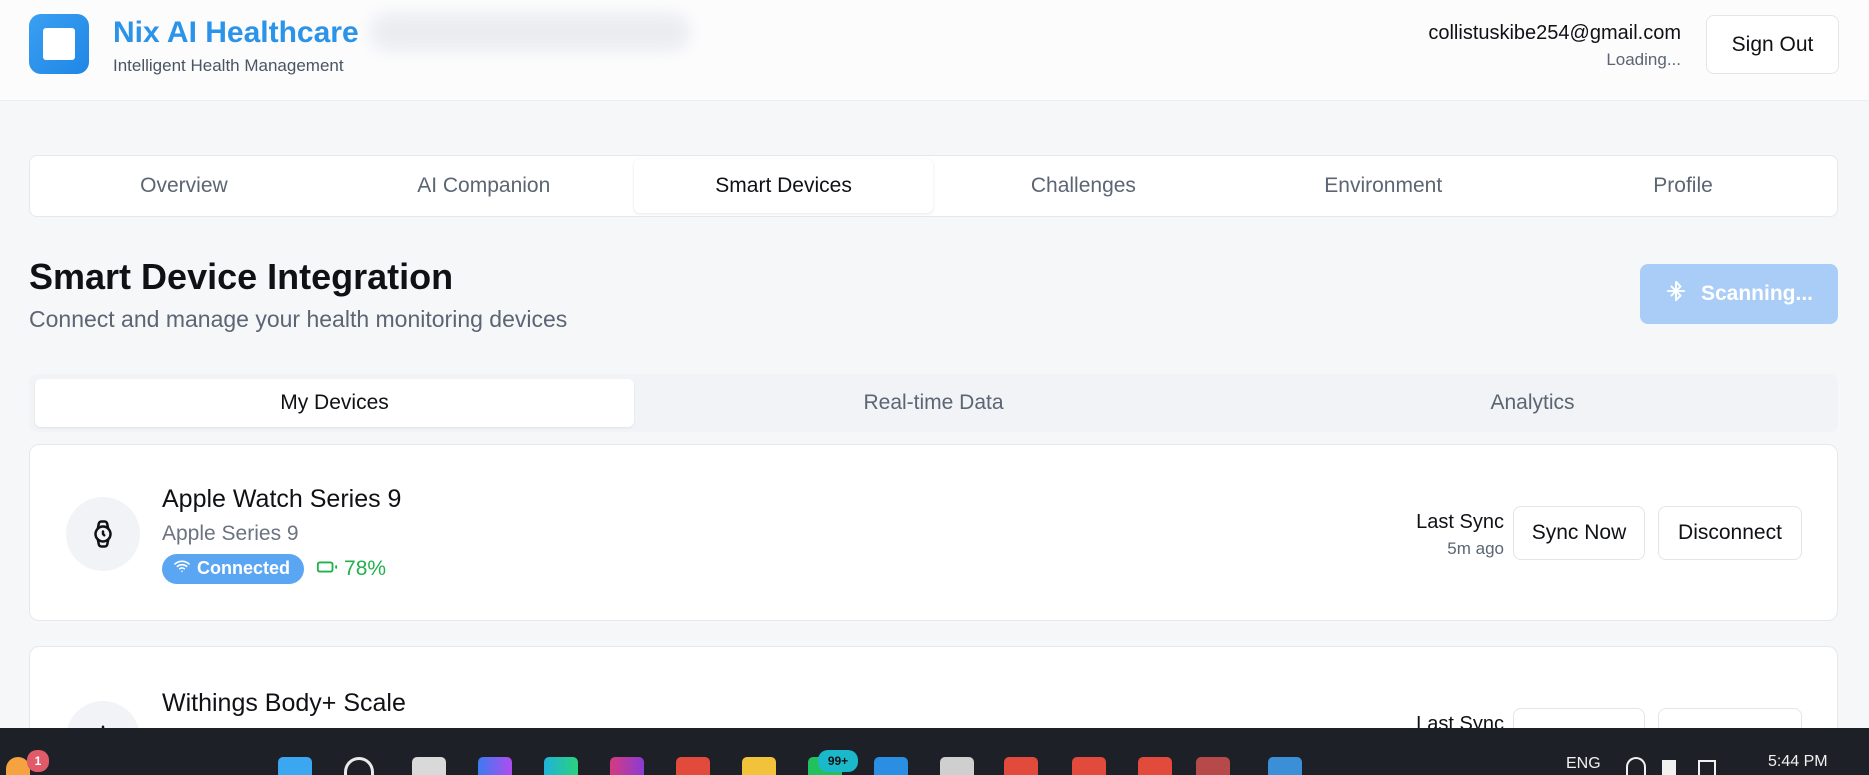 The width and height of the screenshot is (1869, 775). I want to click on tab-analytics: Analytics, so click(1532, 403).